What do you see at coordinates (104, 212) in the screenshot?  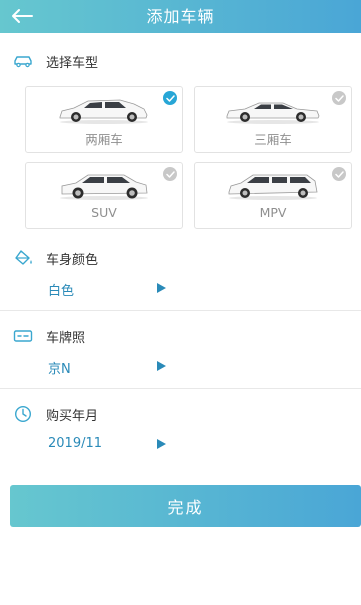 I see `car-option-label: SUV` at bounding box center [104, 212].